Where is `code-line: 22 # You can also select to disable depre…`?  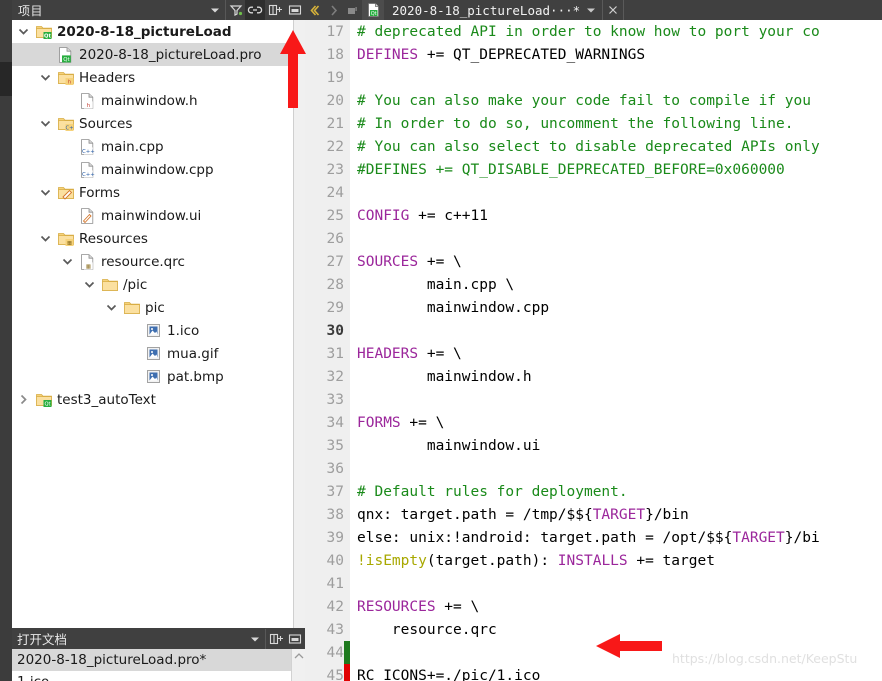 code-line: 22 # You can also select to disable depre… is located at coordinates (593, 146).